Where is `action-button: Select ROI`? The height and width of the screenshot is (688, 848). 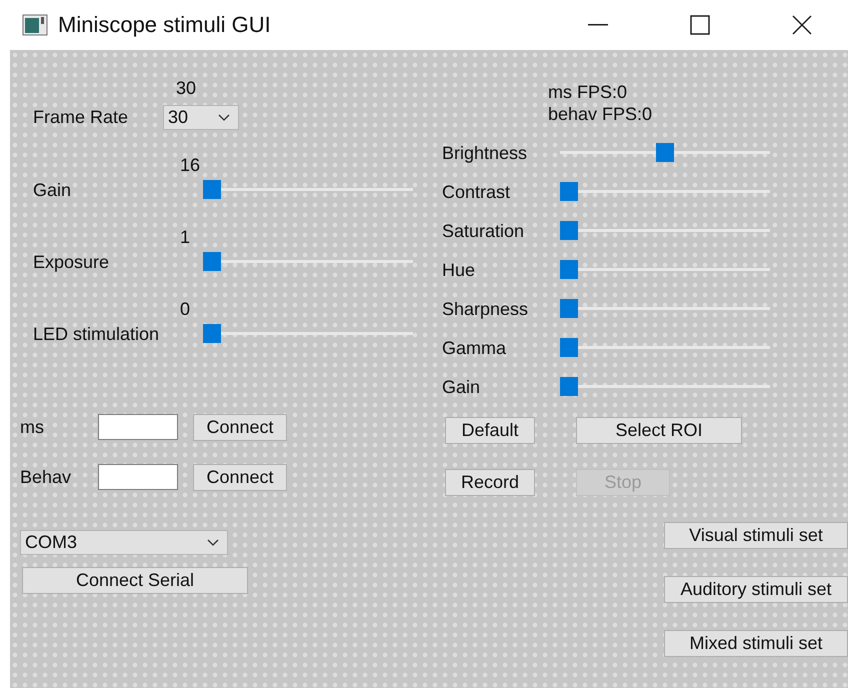
action-button: Select ROI is located at coordinates (659, 430).